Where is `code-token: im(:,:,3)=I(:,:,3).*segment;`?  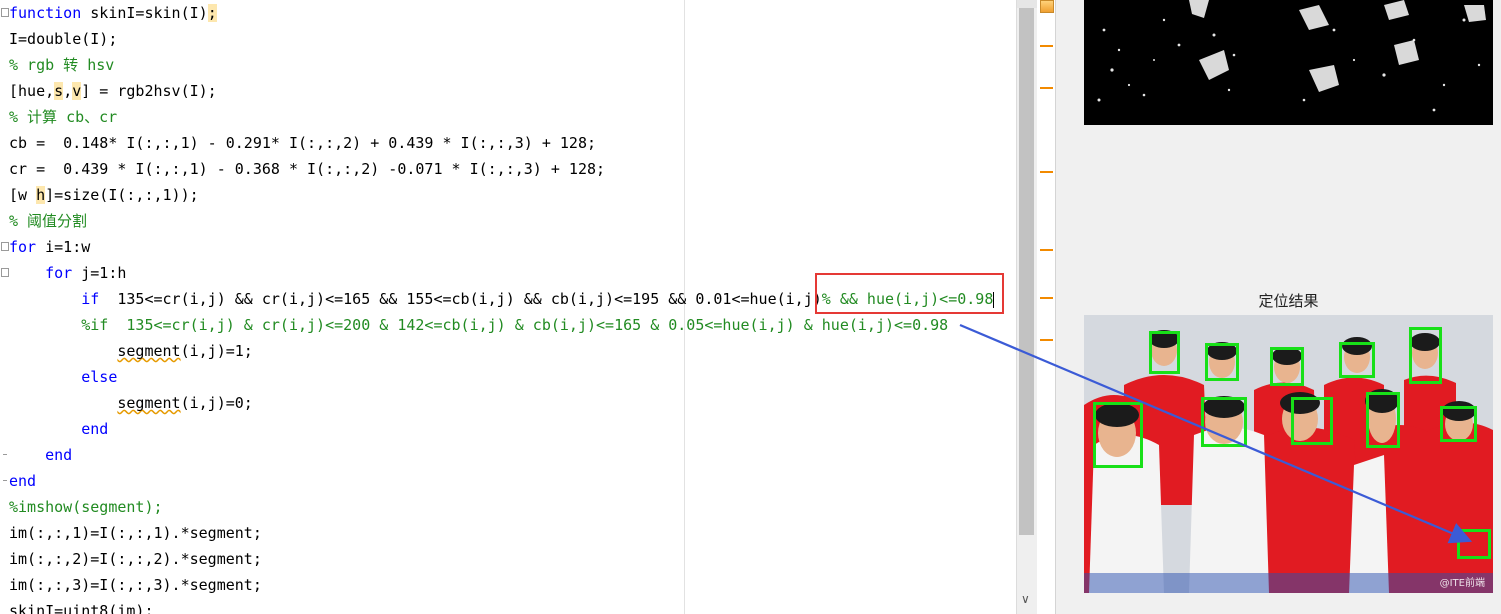 code-token: im(:,:,3)=I(:,:,3).*segment; is located at coordinates (135, 585).